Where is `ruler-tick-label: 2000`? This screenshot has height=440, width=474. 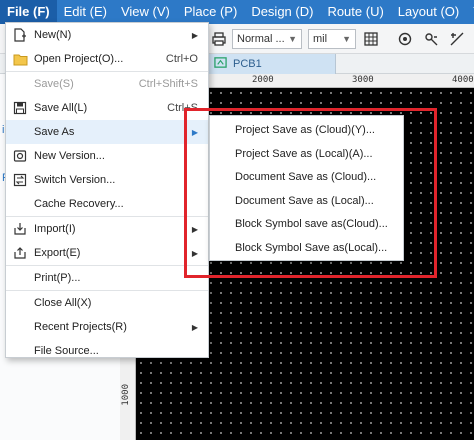 ruler-tick-label: 2000 is located at coordinates (263, 80).